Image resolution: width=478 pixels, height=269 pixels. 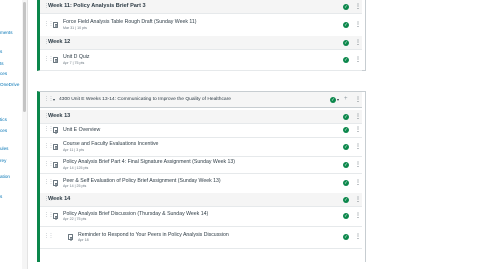 I want to click on add-item-plus-icon: +, so click(x=346, y=99).